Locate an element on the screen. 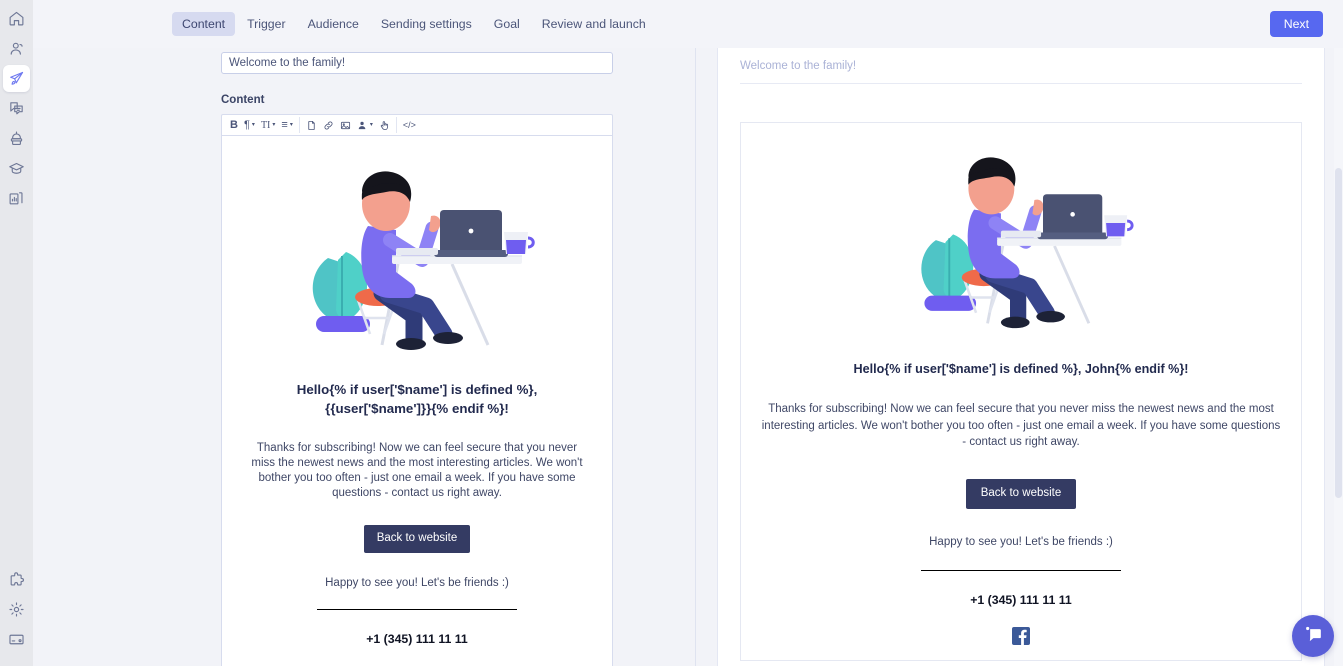 This screenshot has width=1343, height=666. tab-goal: Goal is located at coordinates (507, 24).